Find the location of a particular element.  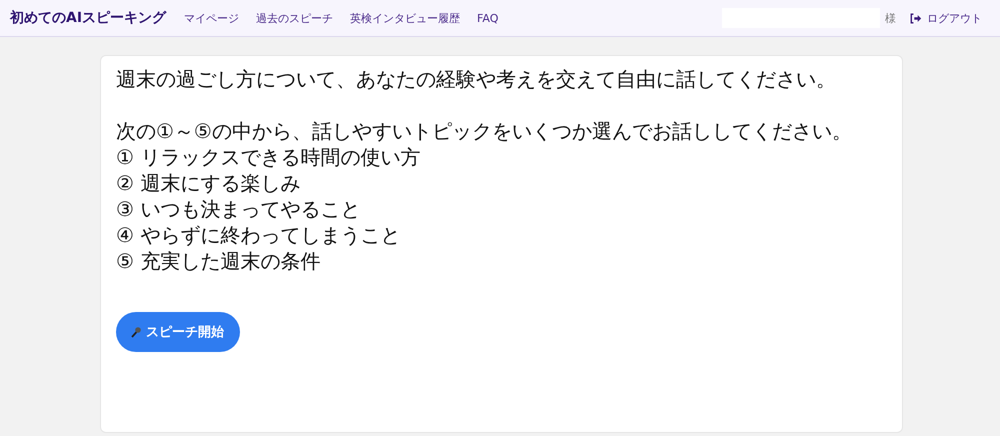

logout-icon is located at coordinates (916, 18).